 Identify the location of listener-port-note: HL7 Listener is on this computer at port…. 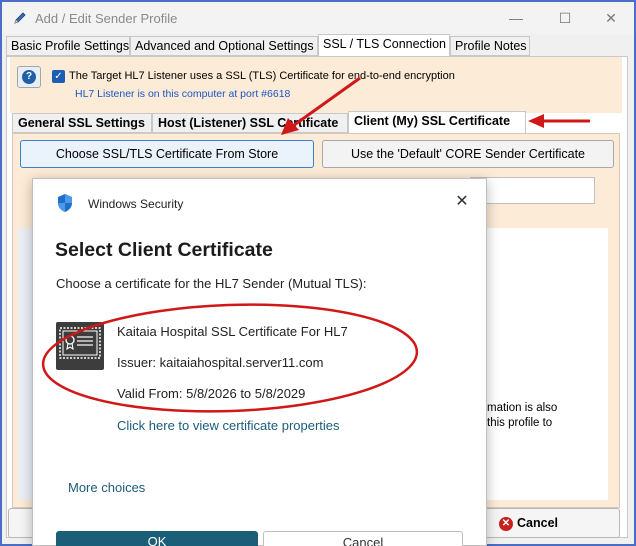
(183, 94).